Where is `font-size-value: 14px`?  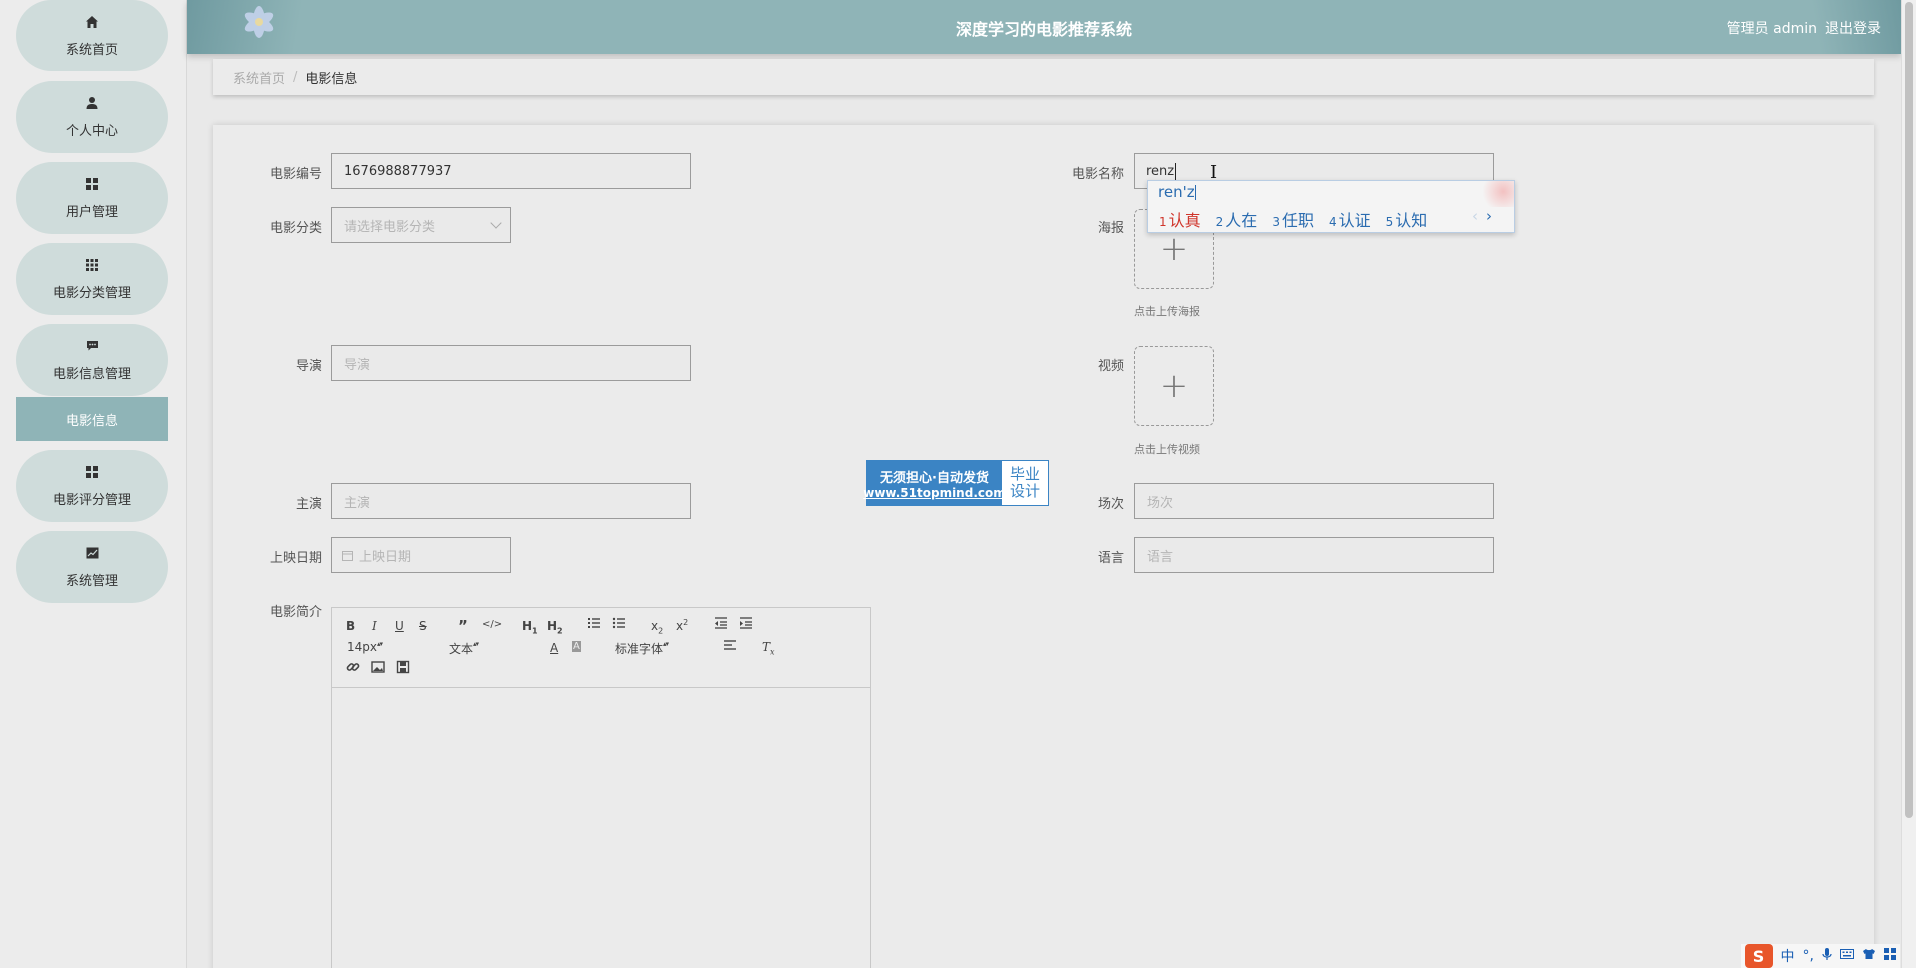
font-size-value: 14px is located at coordinates (362, 647).